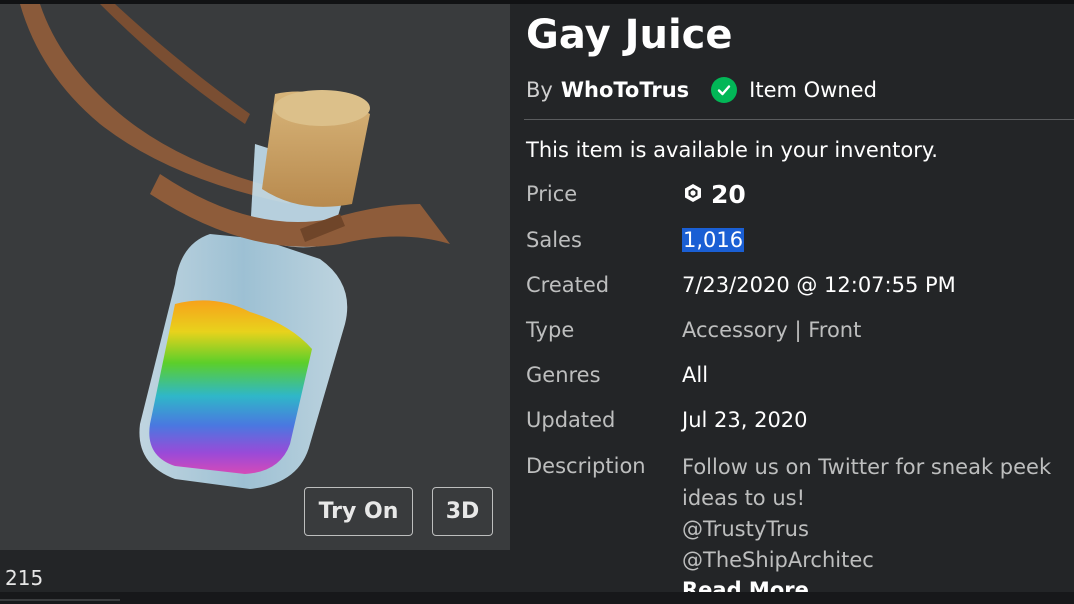 This screenshot has height=604, width=1074. What do you see at coordinates (724, 90) in the screenshot?
I see `check-circle-icon` at bounding box center [724, 90].